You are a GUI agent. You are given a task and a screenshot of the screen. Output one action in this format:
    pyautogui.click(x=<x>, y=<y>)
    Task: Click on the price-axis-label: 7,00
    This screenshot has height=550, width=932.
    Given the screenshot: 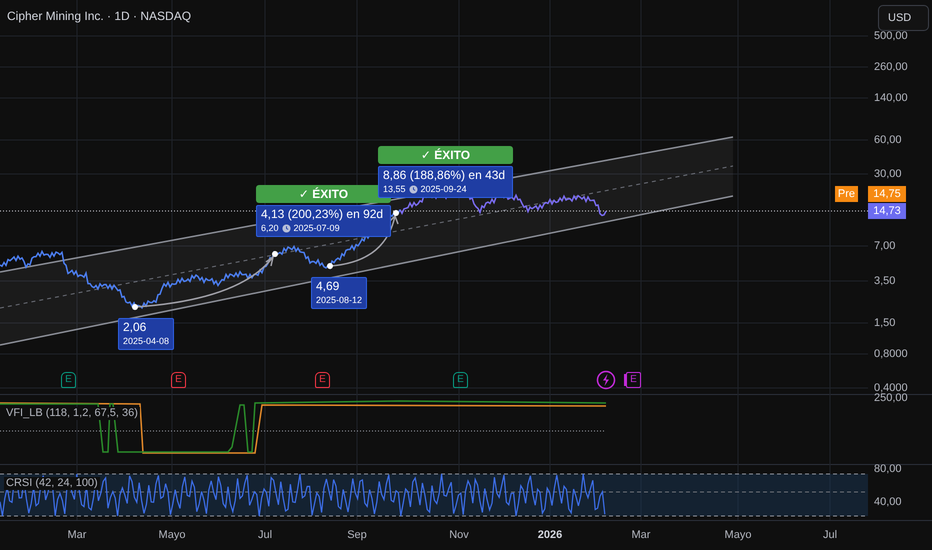 What is the action you would take?
    pyautogui.click(x=885, y=246)
    